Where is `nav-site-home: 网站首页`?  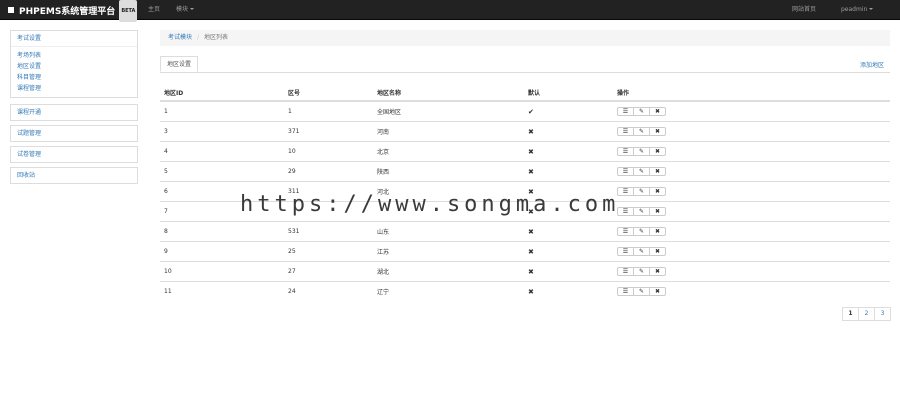 nav-site-home: 网站首页 is located at coordinates (804, 10).